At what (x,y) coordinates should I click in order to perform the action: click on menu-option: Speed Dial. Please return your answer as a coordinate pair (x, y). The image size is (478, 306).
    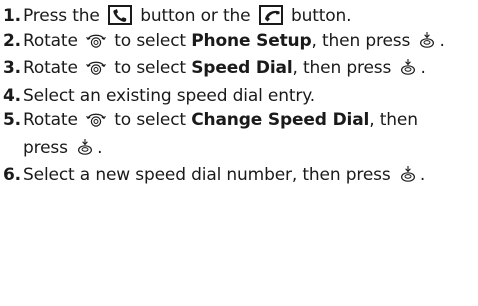
    Looking at the image, I should click on (242, 68).